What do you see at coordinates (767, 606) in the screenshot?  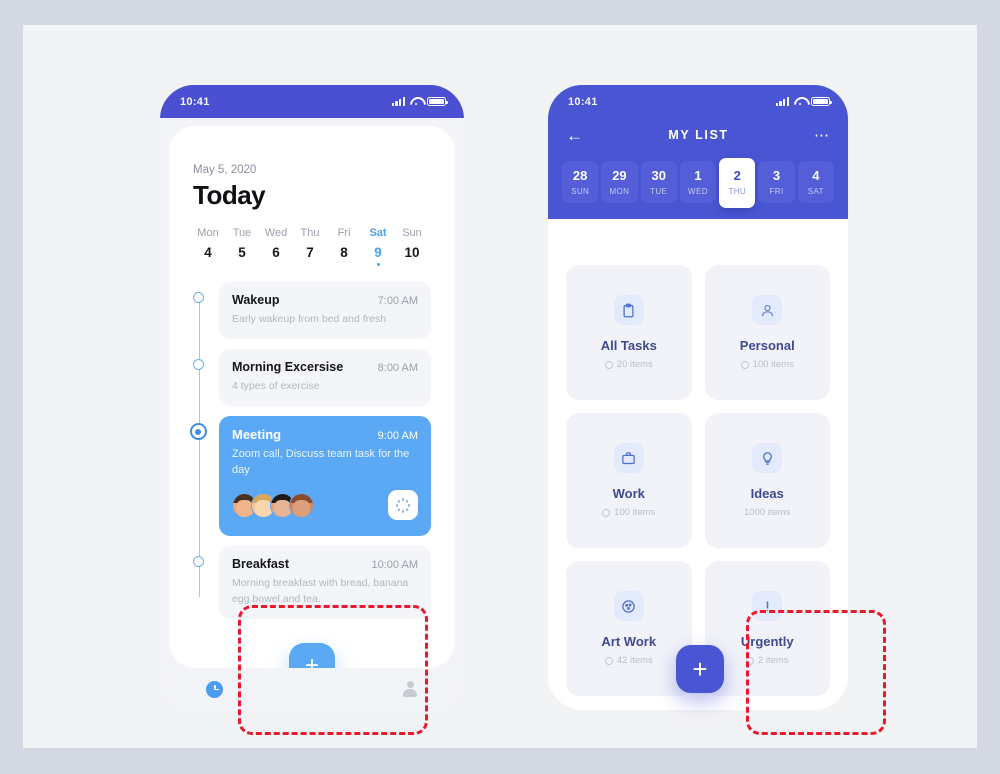 I see `exclamation-icon` at bounding box center [767, 606].